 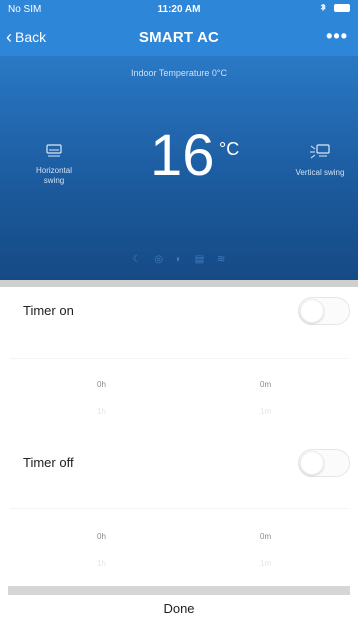 What do you see at coordinates (229, 149) in the screenshot?
I see `temperature-unit: °C` at bounding box center [229, 149].